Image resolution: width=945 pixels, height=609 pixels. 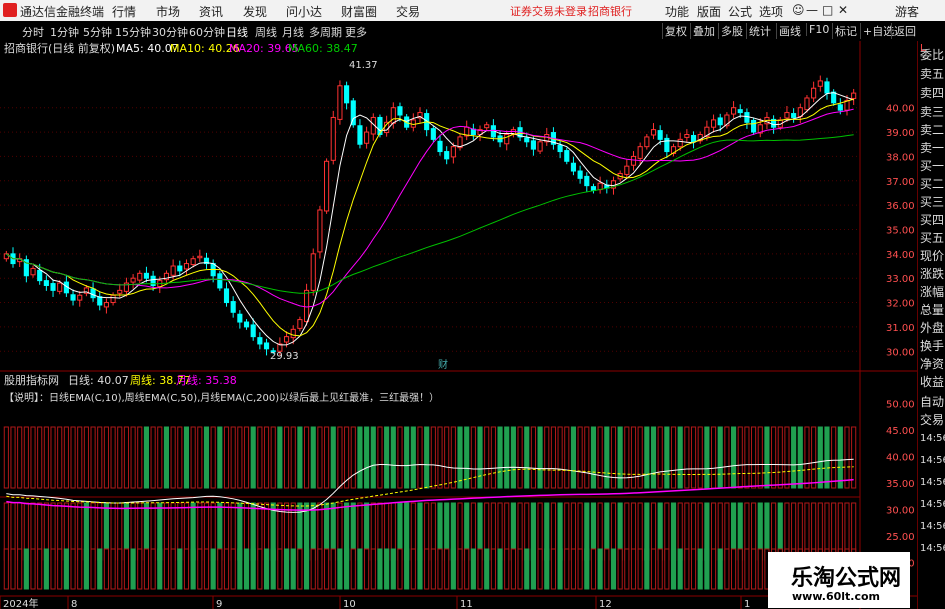 What do you see at coordinates (907, 11) in the screenshot?
I see `login-user: 游客` at bounding box center [907, 11].